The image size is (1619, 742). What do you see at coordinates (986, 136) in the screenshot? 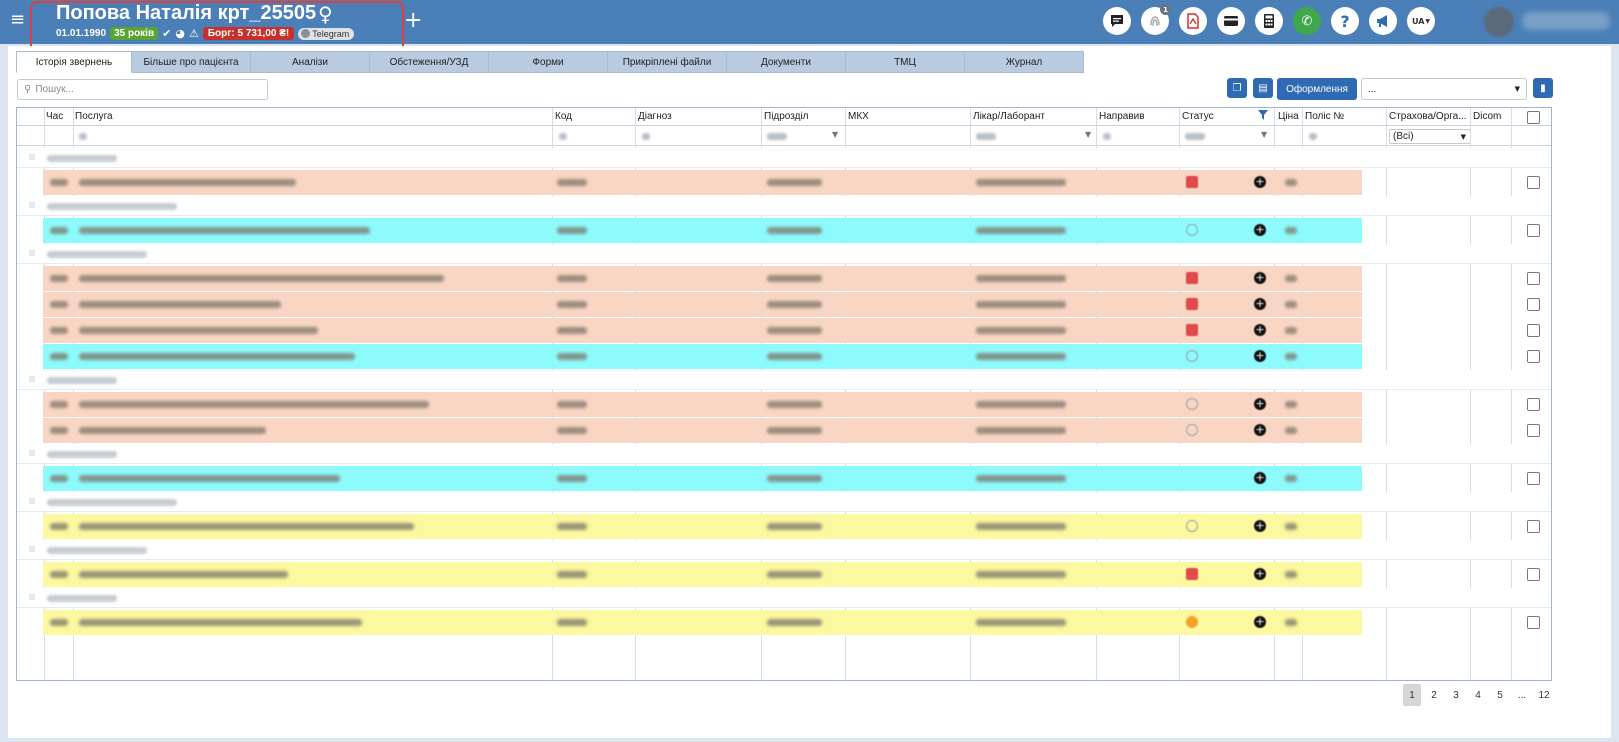
I see `doctor-filter` at bounding box center [986, 136].